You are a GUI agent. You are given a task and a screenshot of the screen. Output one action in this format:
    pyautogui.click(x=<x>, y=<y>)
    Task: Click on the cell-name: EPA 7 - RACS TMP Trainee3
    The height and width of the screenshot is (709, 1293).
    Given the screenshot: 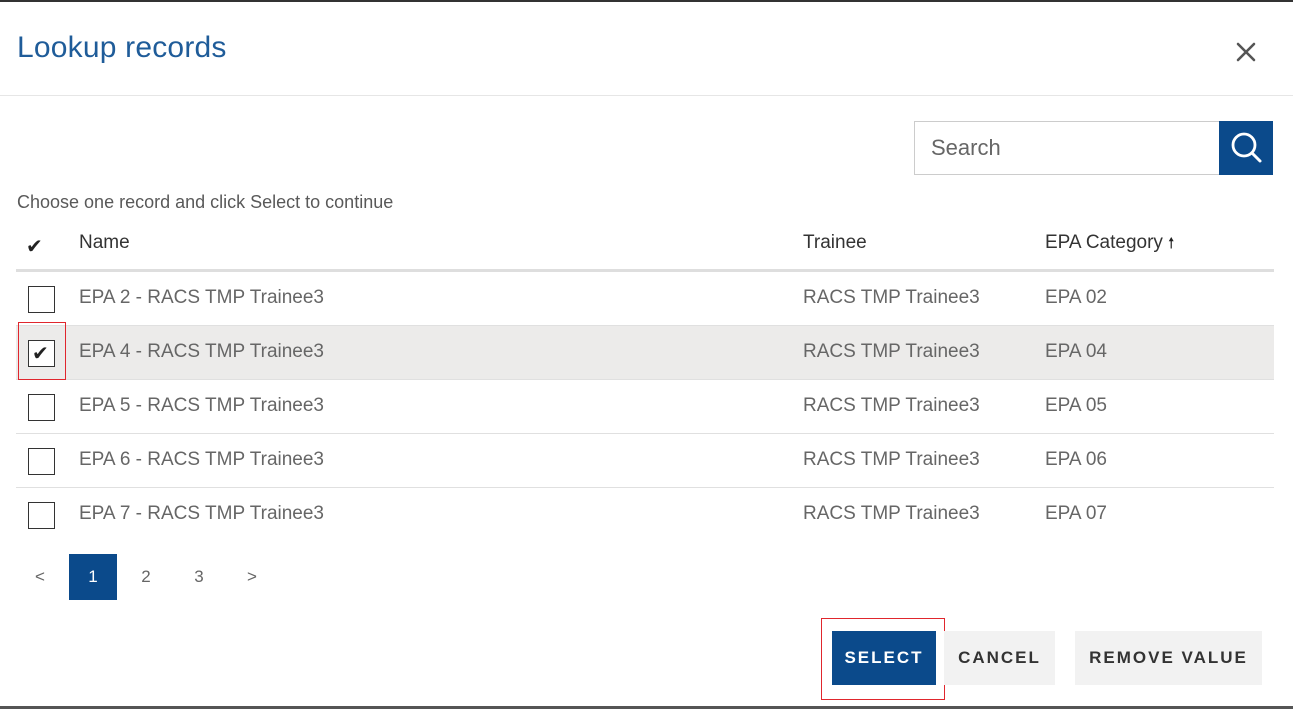 What is the action you would take?
    pyautogui.click(x=201, y=513)
    